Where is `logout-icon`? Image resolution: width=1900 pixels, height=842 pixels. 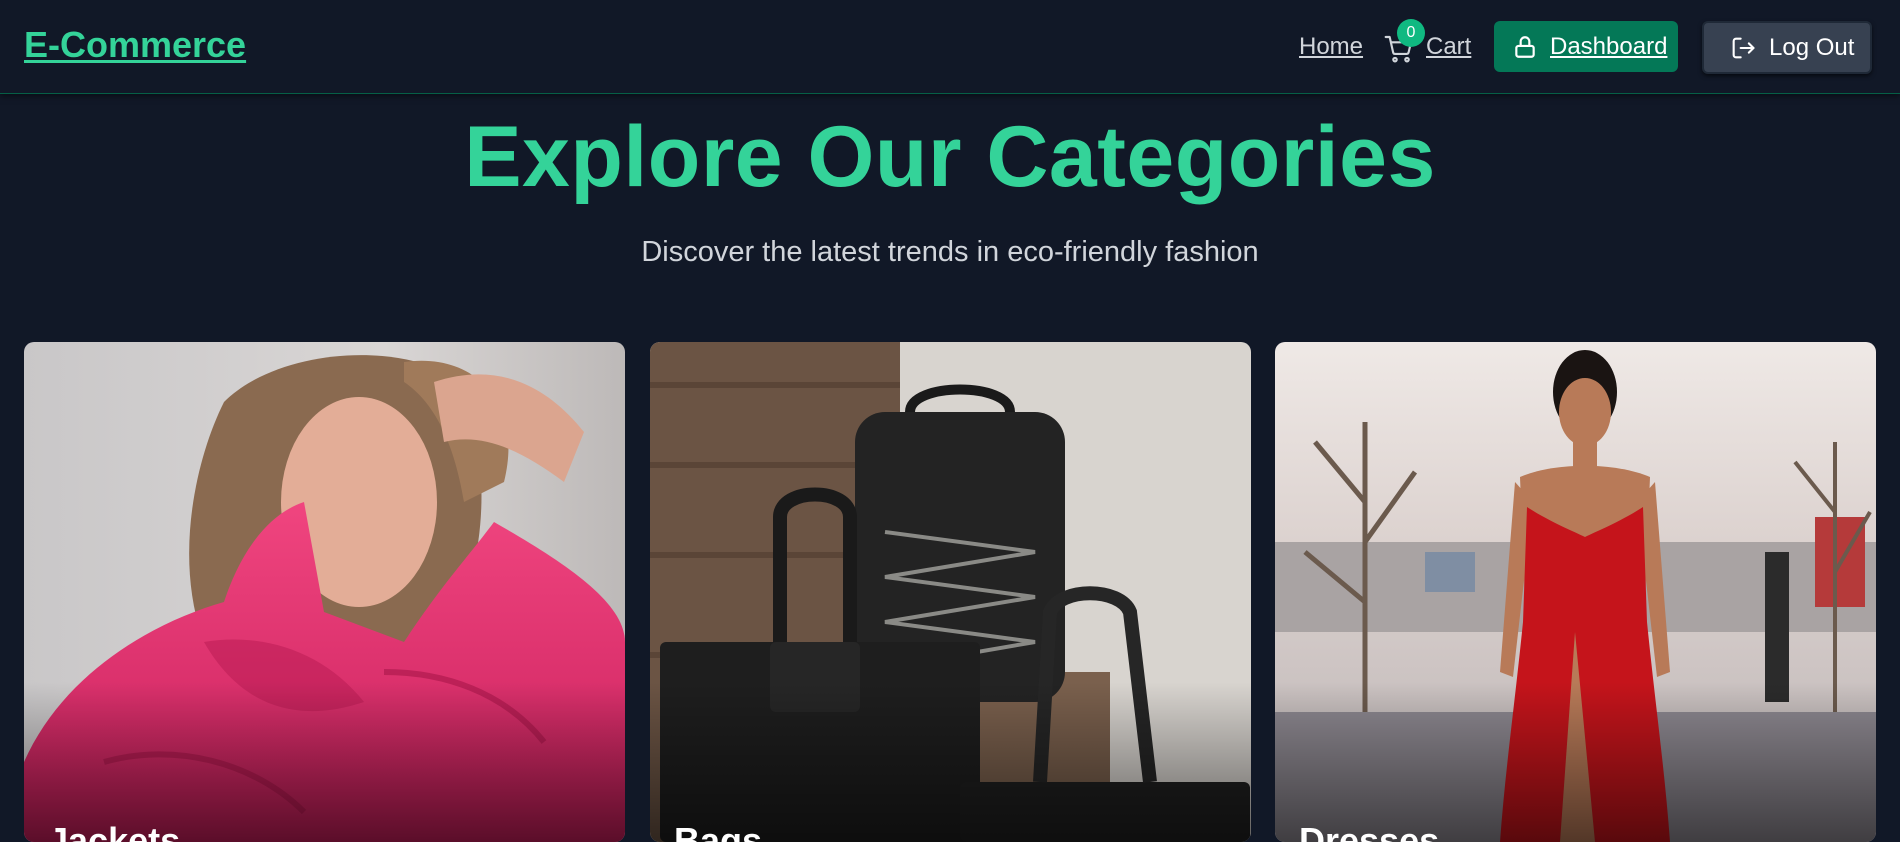 logout-icon is located at coordinates (1743, 47).